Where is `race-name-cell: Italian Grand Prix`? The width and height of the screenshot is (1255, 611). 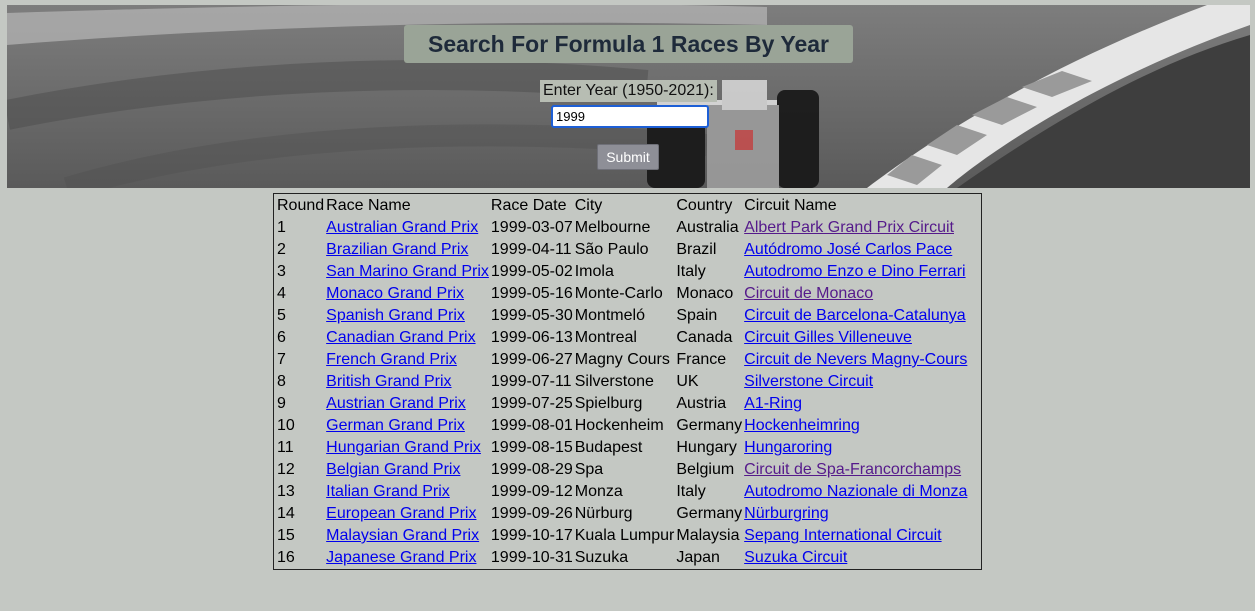 race-name-cell: Italian Grand Prix is located at coordinates (407, 492).